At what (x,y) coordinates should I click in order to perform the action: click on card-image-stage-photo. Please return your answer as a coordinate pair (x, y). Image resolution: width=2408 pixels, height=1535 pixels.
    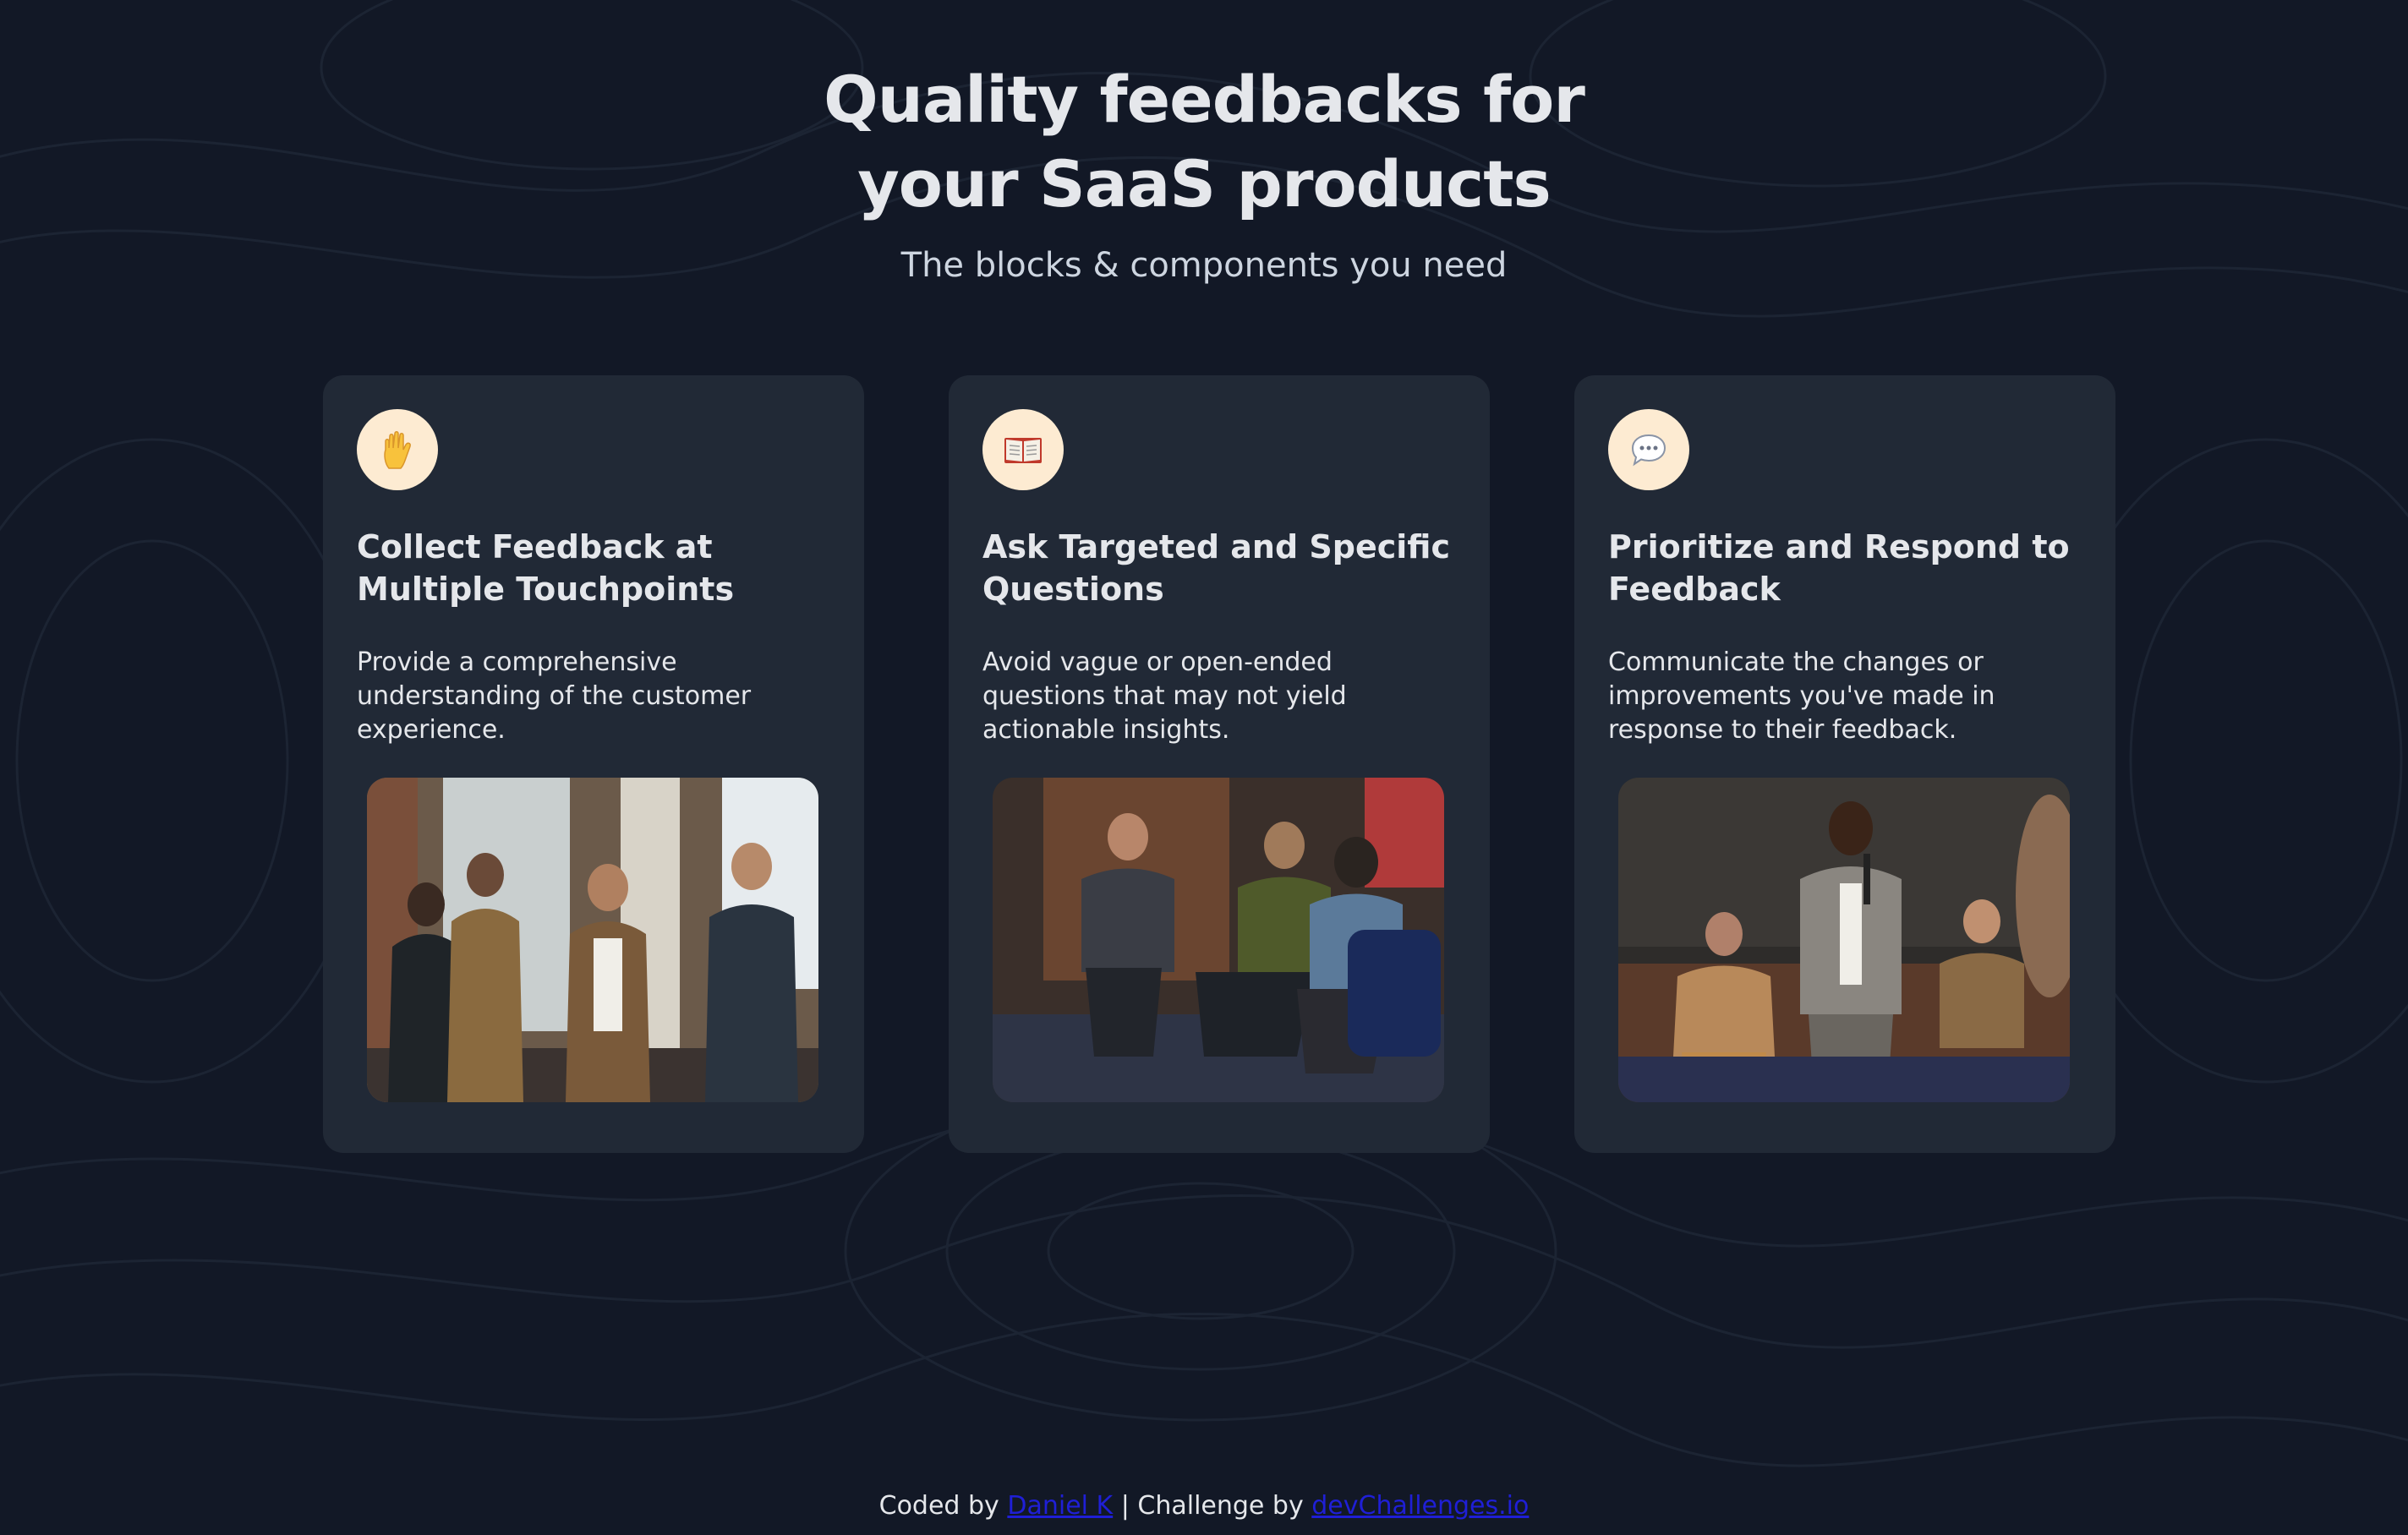
    Looking at the image, I should click on (1844, 940).